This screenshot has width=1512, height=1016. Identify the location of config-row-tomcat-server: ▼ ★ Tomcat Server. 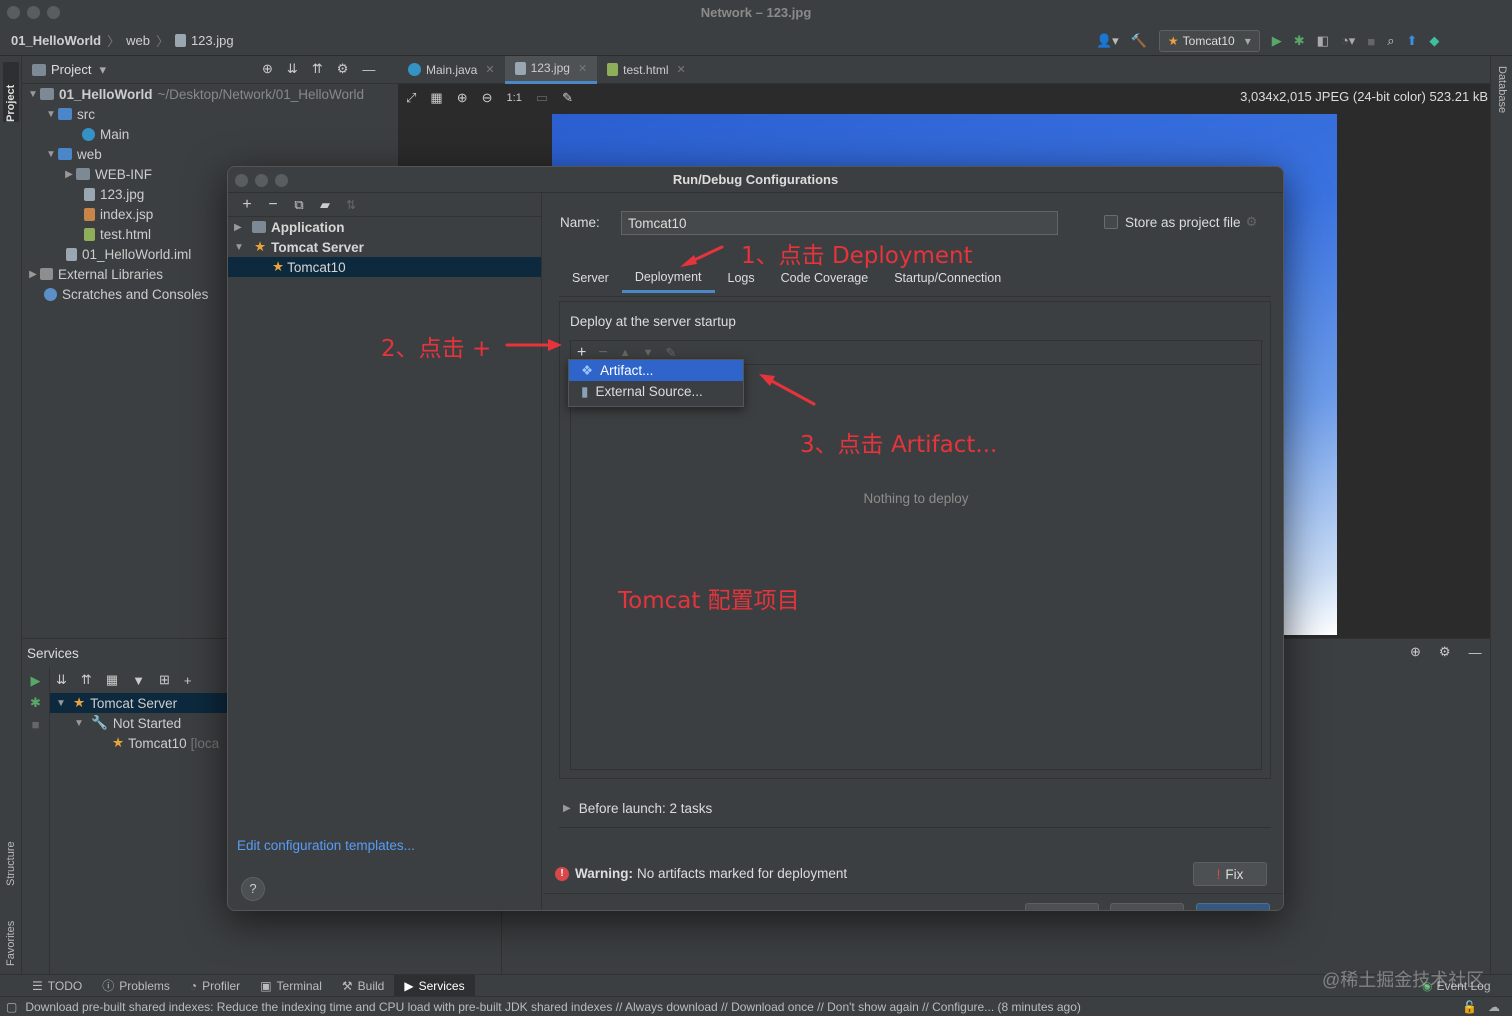
(384, 247).